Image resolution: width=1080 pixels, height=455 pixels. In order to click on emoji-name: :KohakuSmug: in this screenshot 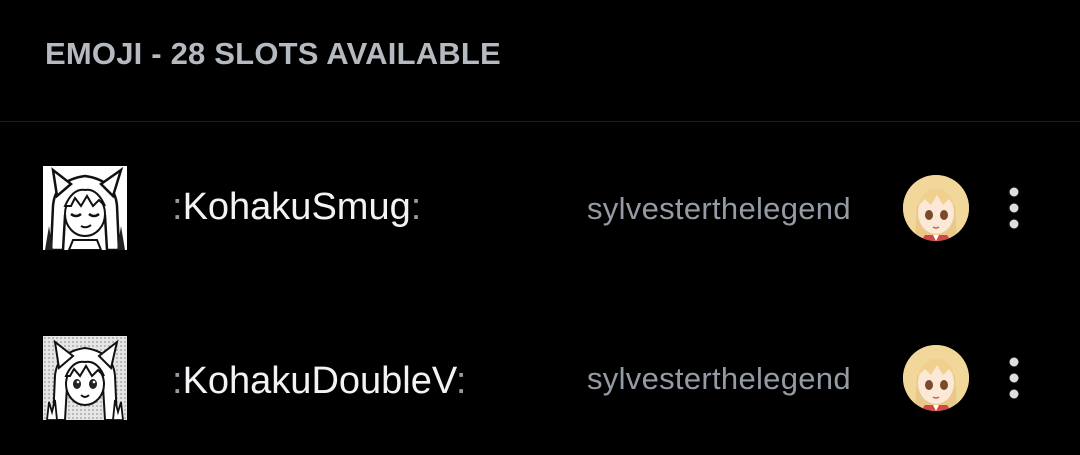, I will do `click(296, 207)`.